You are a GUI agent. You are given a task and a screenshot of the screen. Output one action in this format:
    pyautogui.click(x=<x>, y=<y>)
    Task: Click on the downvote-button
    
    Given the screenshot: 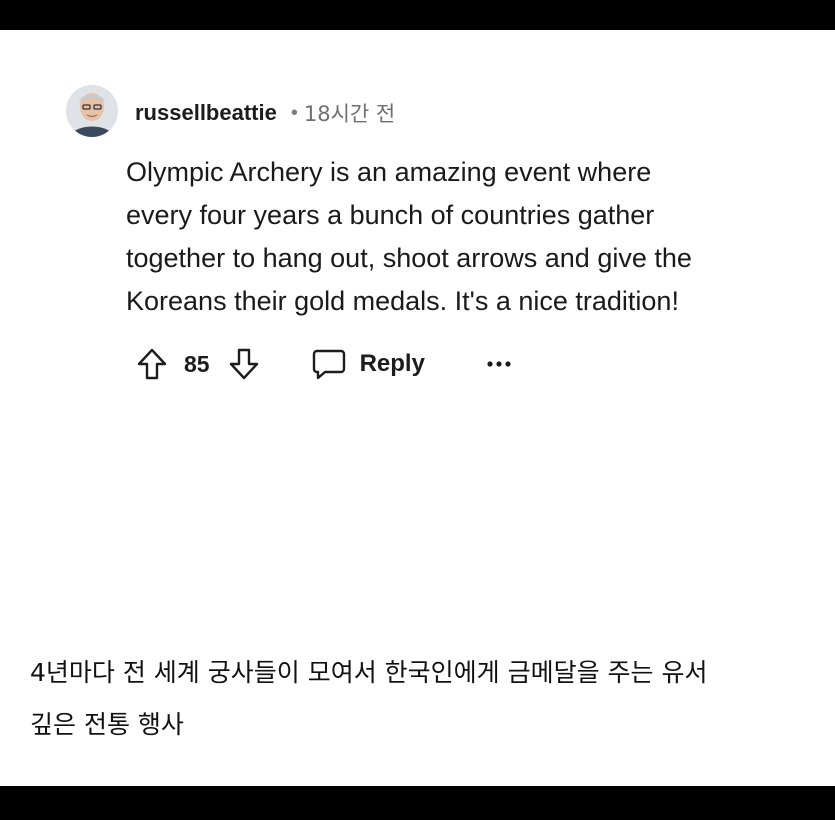 What is the action you would take?
    pyautogui.click(x=244, y=364)
    